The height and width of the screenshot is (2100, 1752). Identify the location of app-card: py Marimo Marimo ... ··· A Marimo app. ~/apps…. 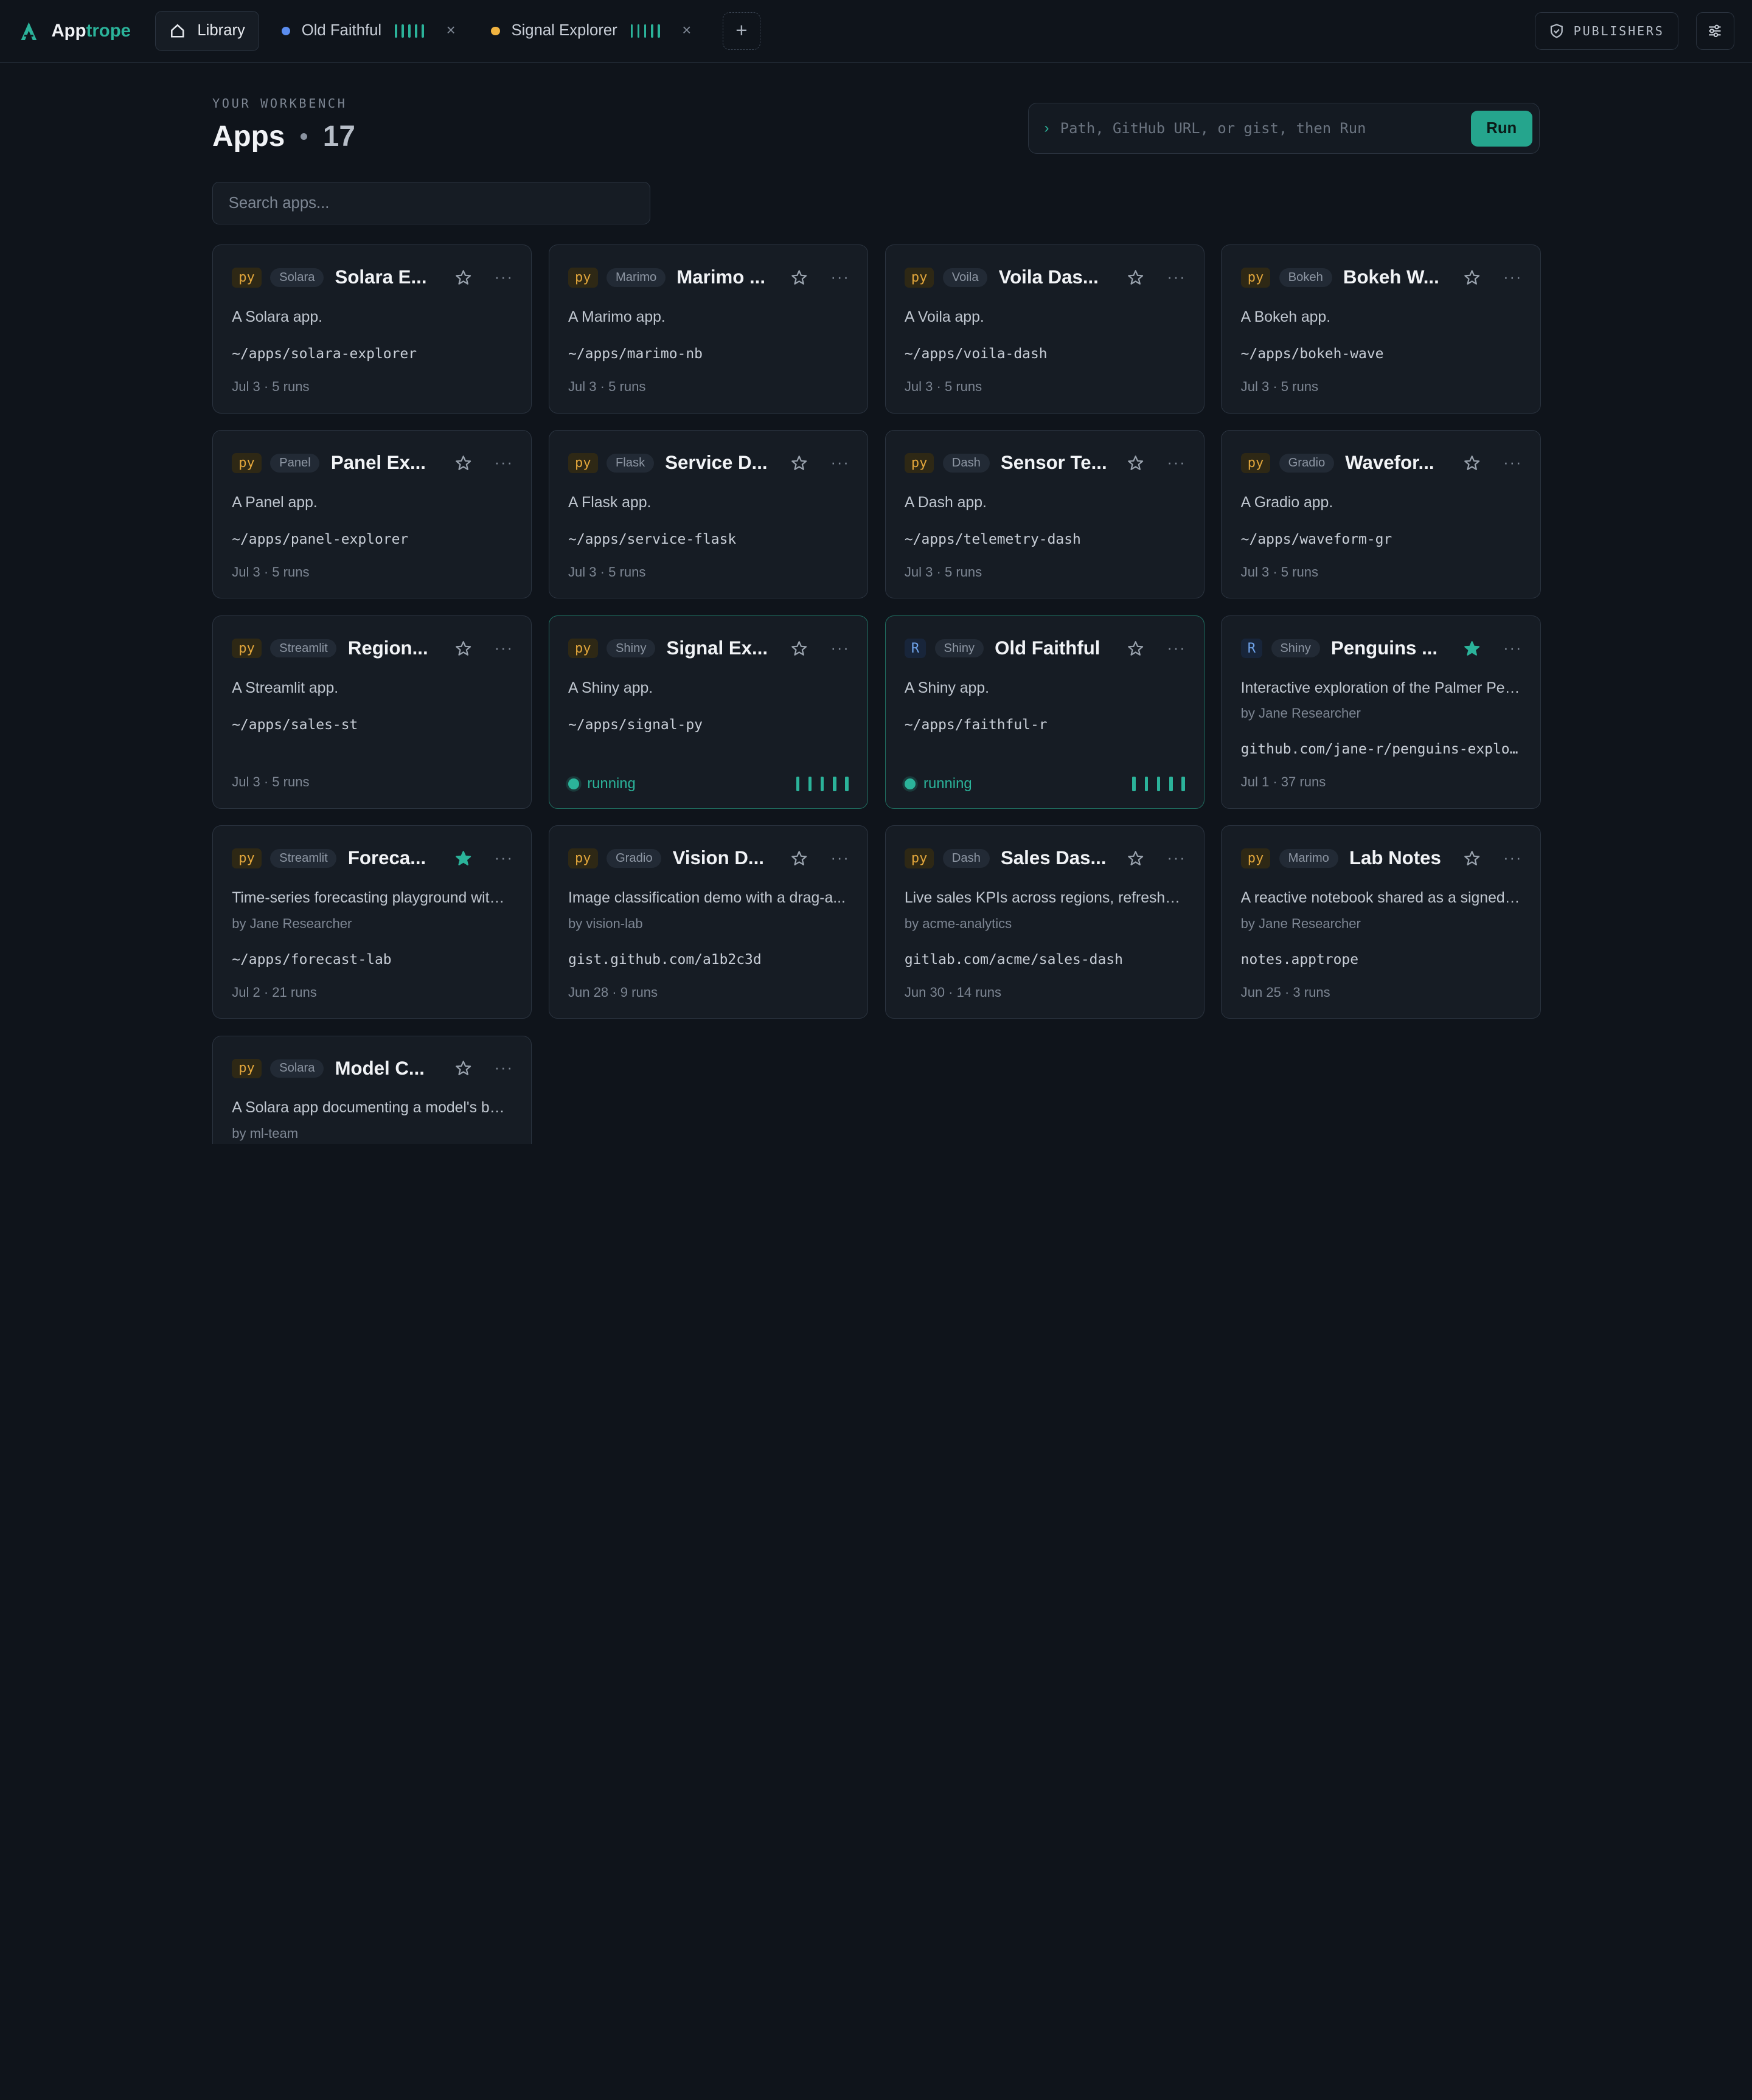
(708, 329).